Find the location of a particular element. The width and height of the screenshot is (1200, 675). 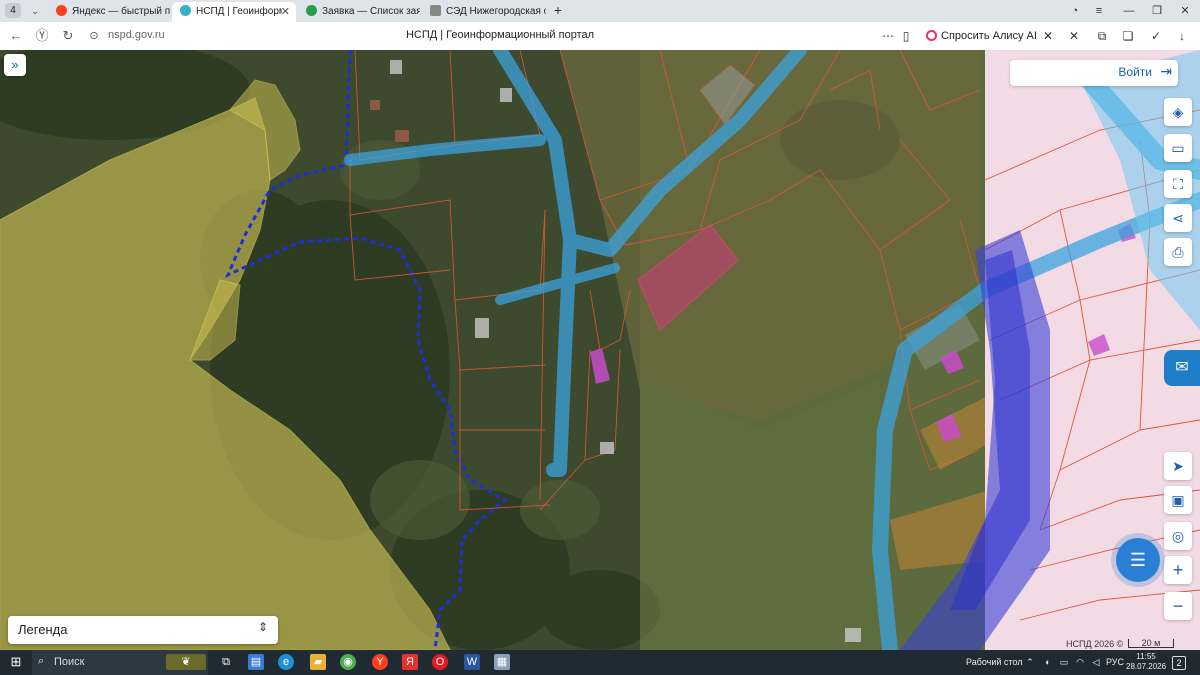

wifi-icon: ◠ is located at coordinates (1080, 662).